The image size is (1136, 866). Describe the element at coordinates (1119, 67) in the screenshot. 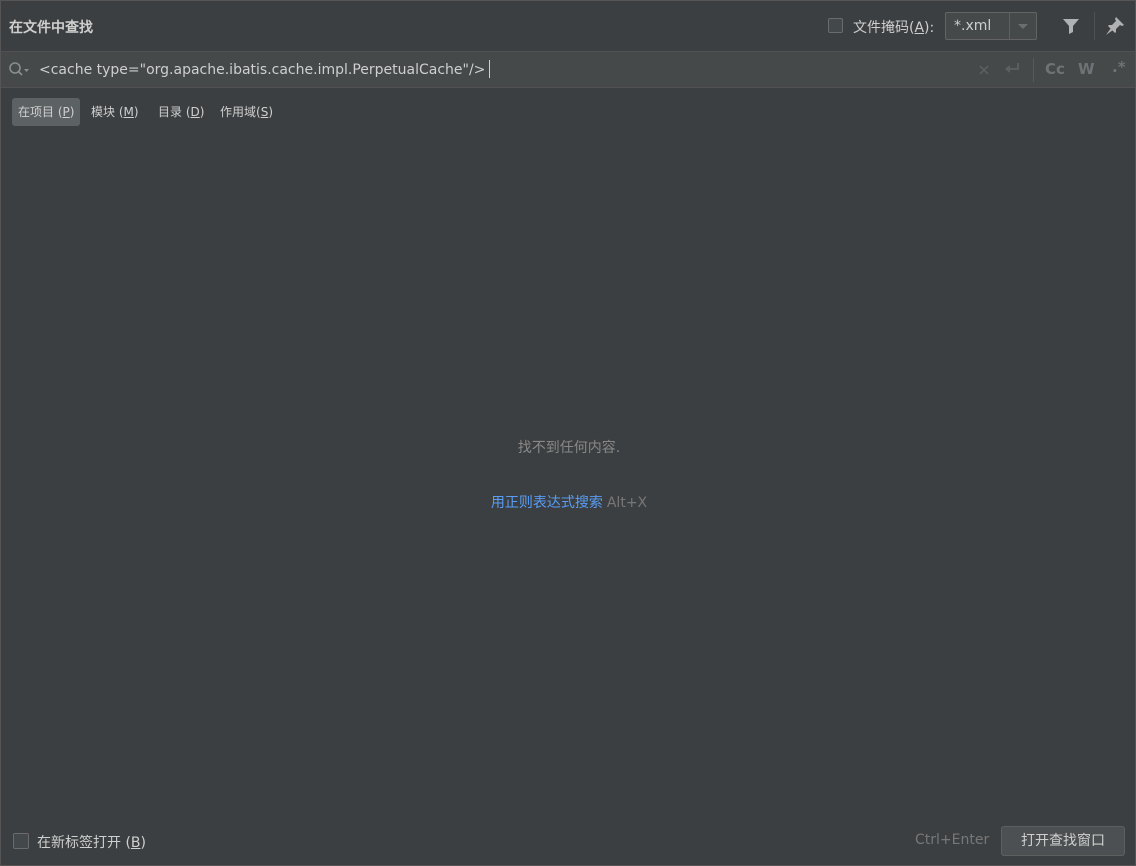

I see `regex-toggle: .*` at that location.